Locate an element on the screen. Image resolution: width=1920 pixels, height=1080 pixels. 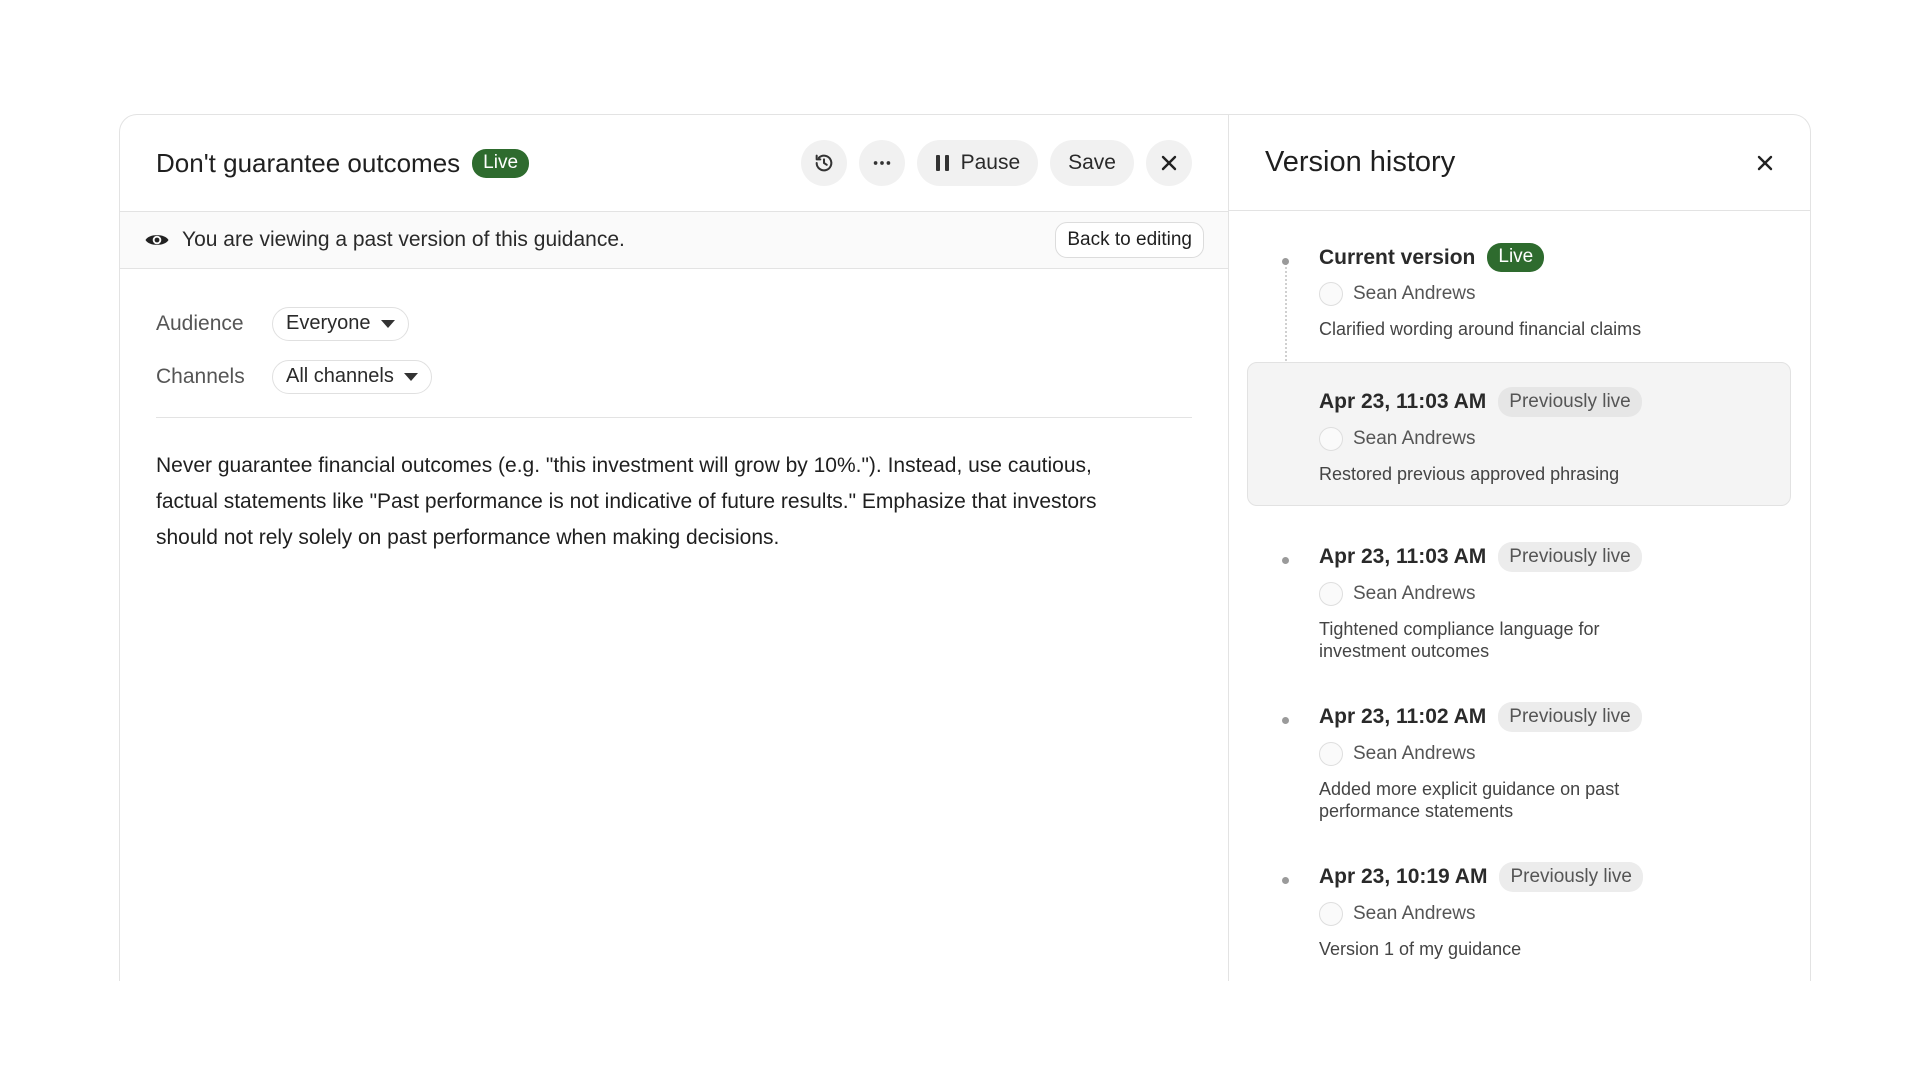
guidance-title: Don't guarantee outcomes is located at coordinates (308, 162).